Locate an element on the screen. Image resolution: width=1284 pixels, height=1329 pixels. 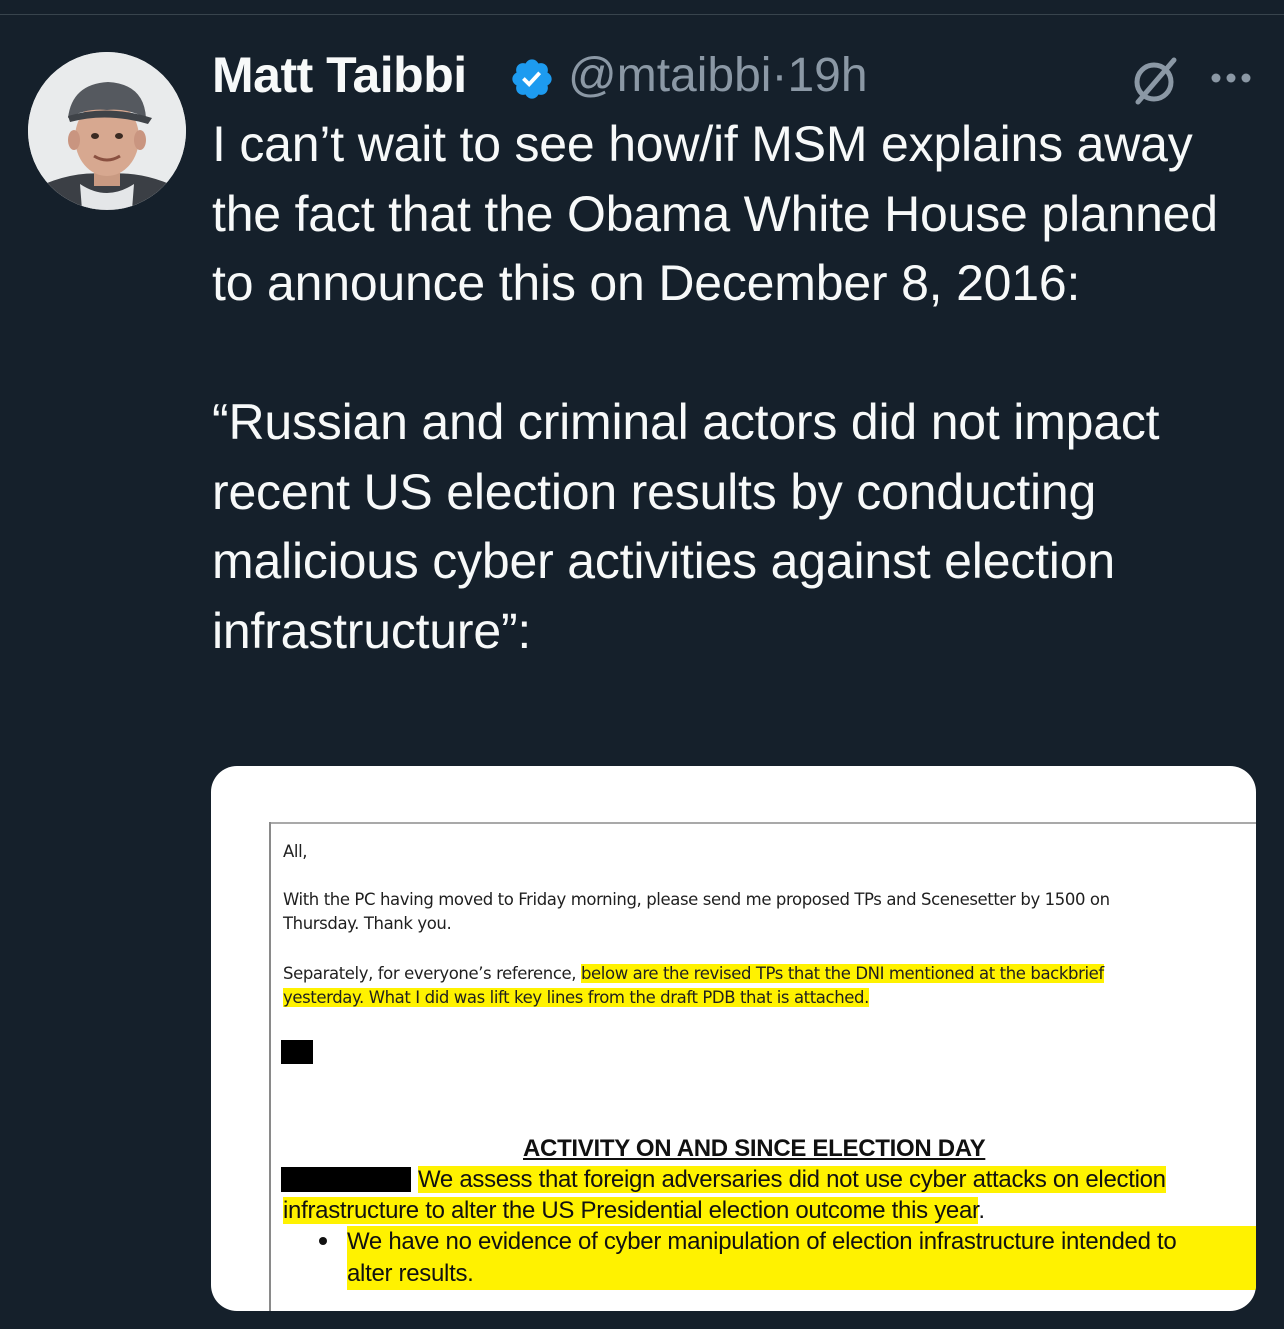
tweet-timestamp: 19h is located at coordinates (827, 75).